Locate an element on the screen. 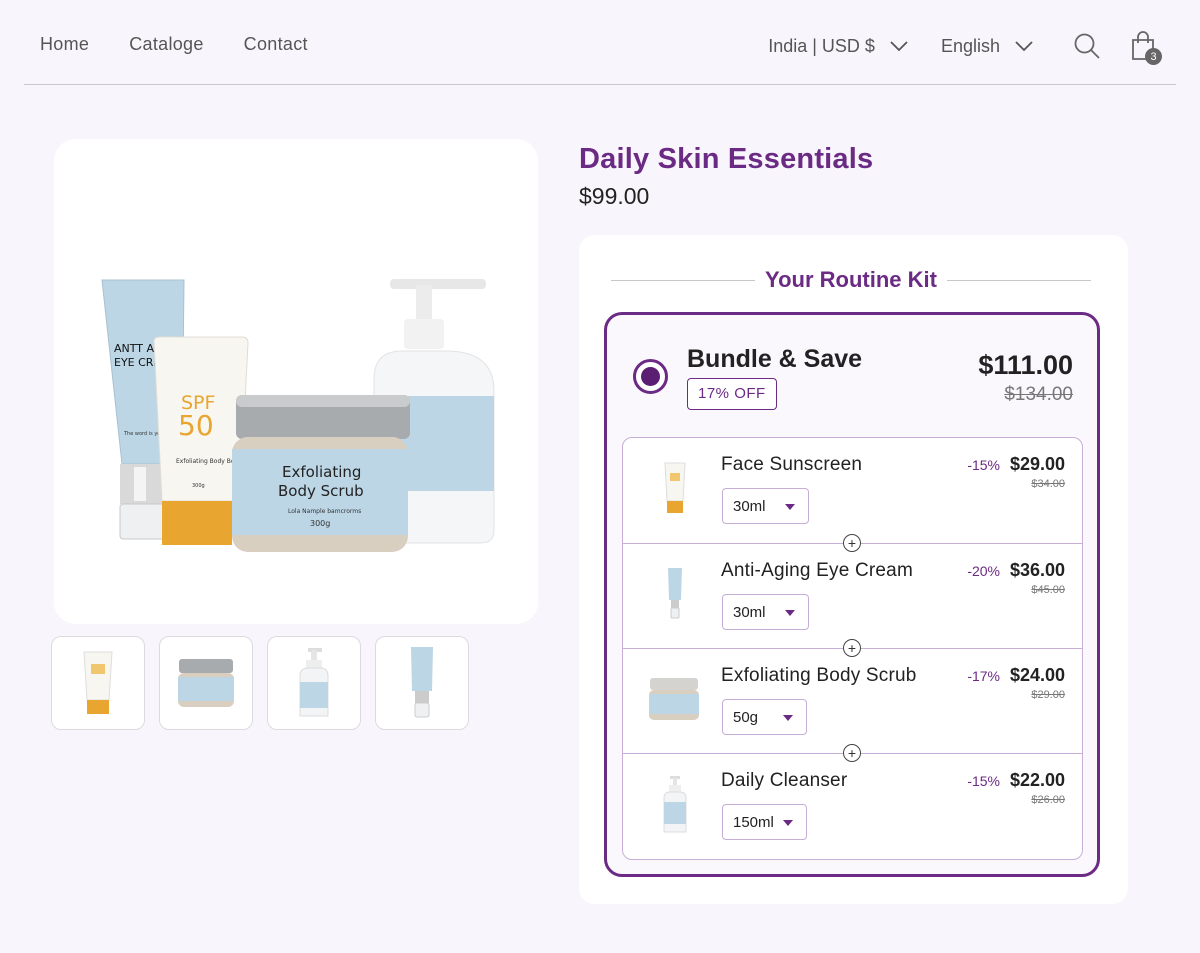 This screenshot has width=1200, height=953. language-label: English is located at coordinates (970, 45).